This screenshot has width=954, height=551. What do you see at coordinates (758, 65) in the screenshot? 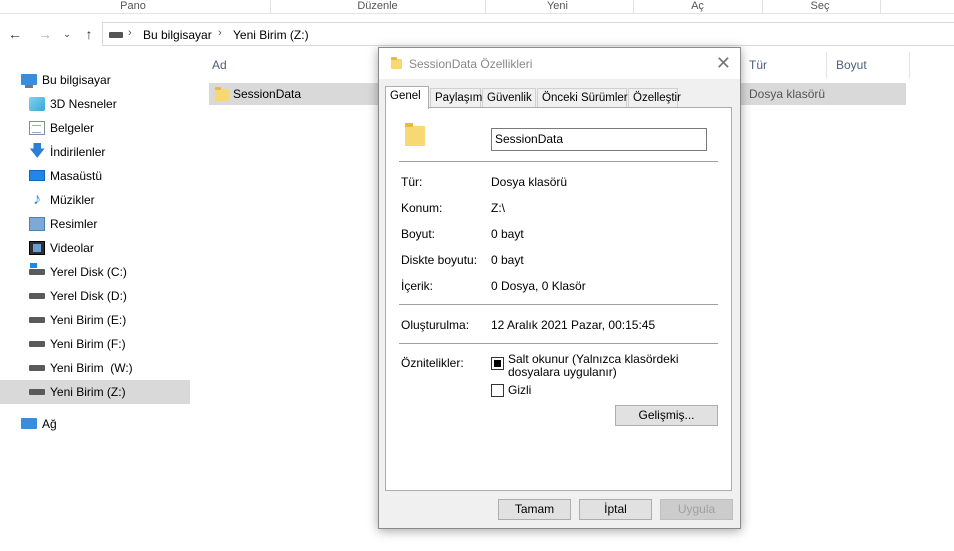
I see `column-header-type: Tür` at bounding box center [758, 65].